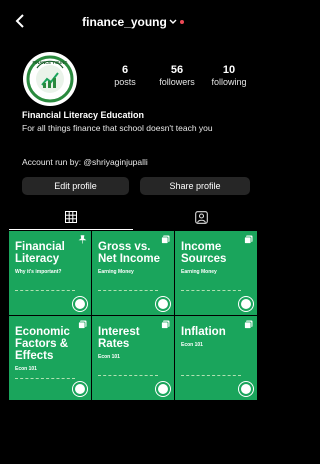 This screenshot has height=464, width=320. What do you see at coordinates (133, 358) in the screenshot?
I see `post-tile: Interest Rates Econ 101` at bounding box center [133, 358].